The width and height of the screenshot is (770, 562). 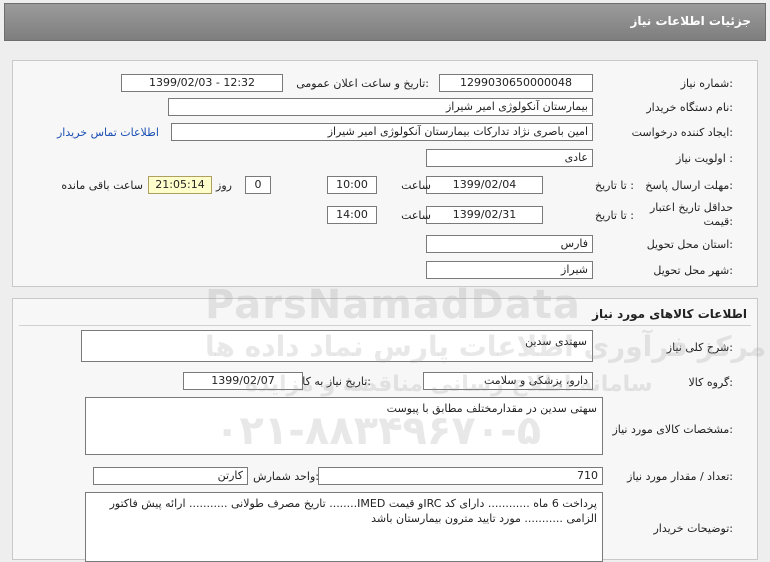 I want to click on goods-group-label: گروه کالا:, so click(x=710, y=382).